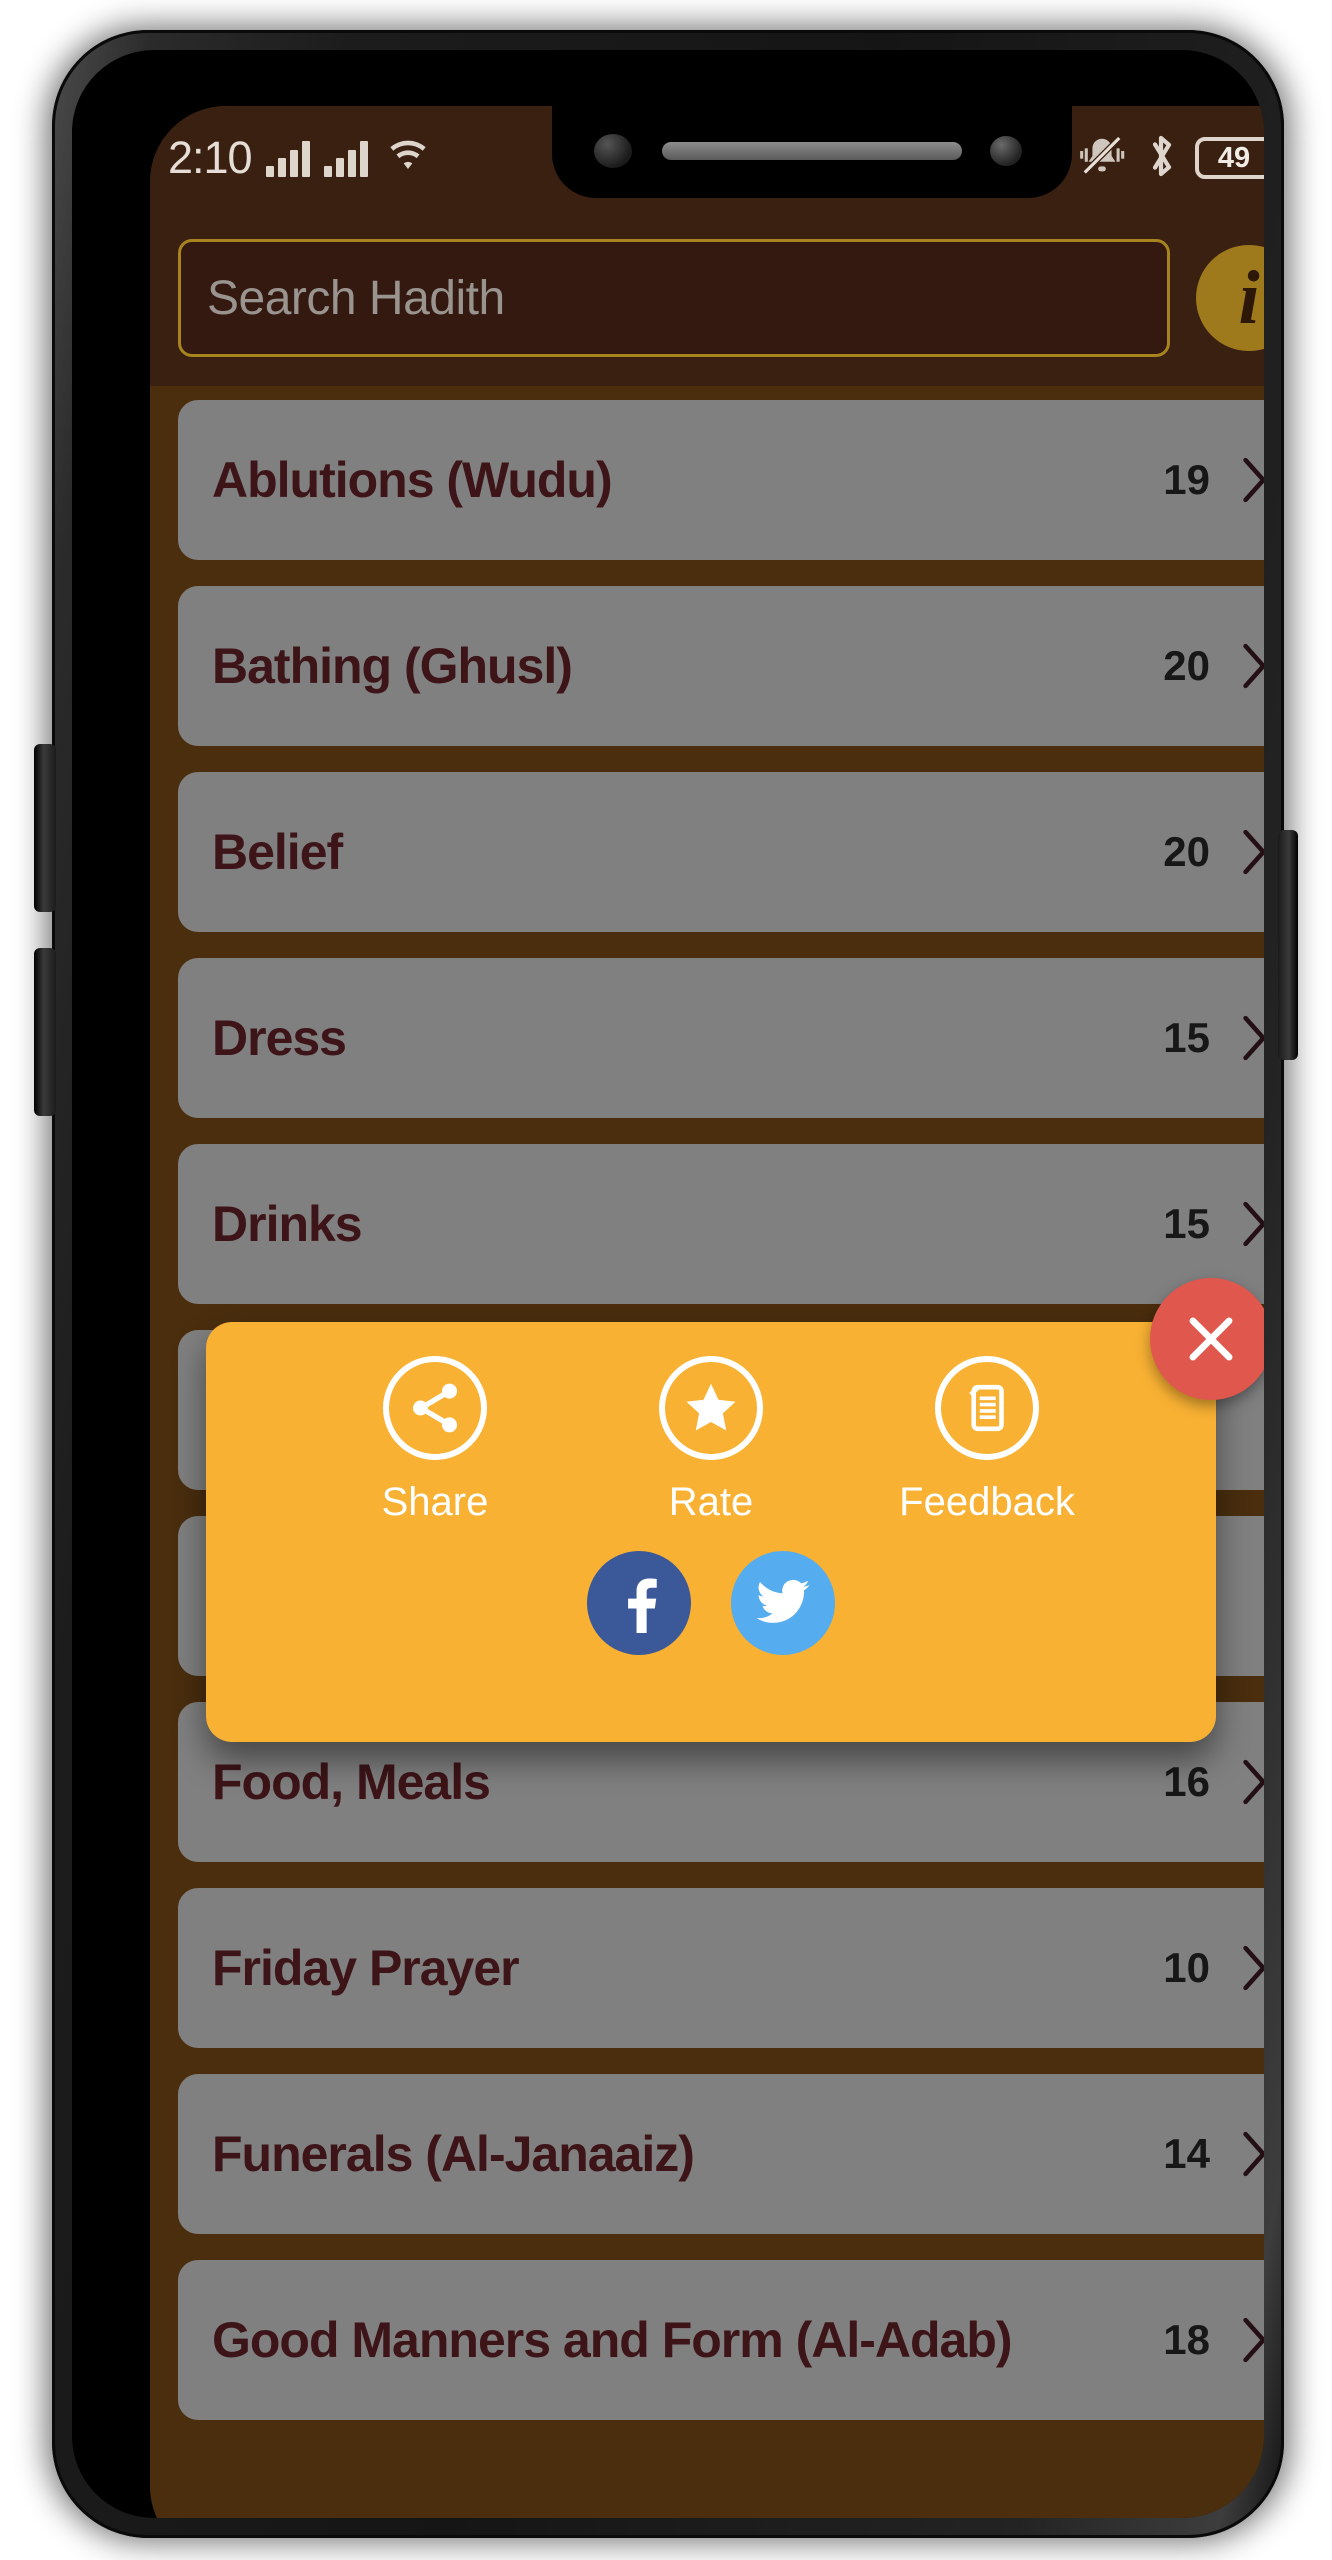 This screenshot has width=1332, height=2560. I want to click on close-icon, so click(1211, 1339).